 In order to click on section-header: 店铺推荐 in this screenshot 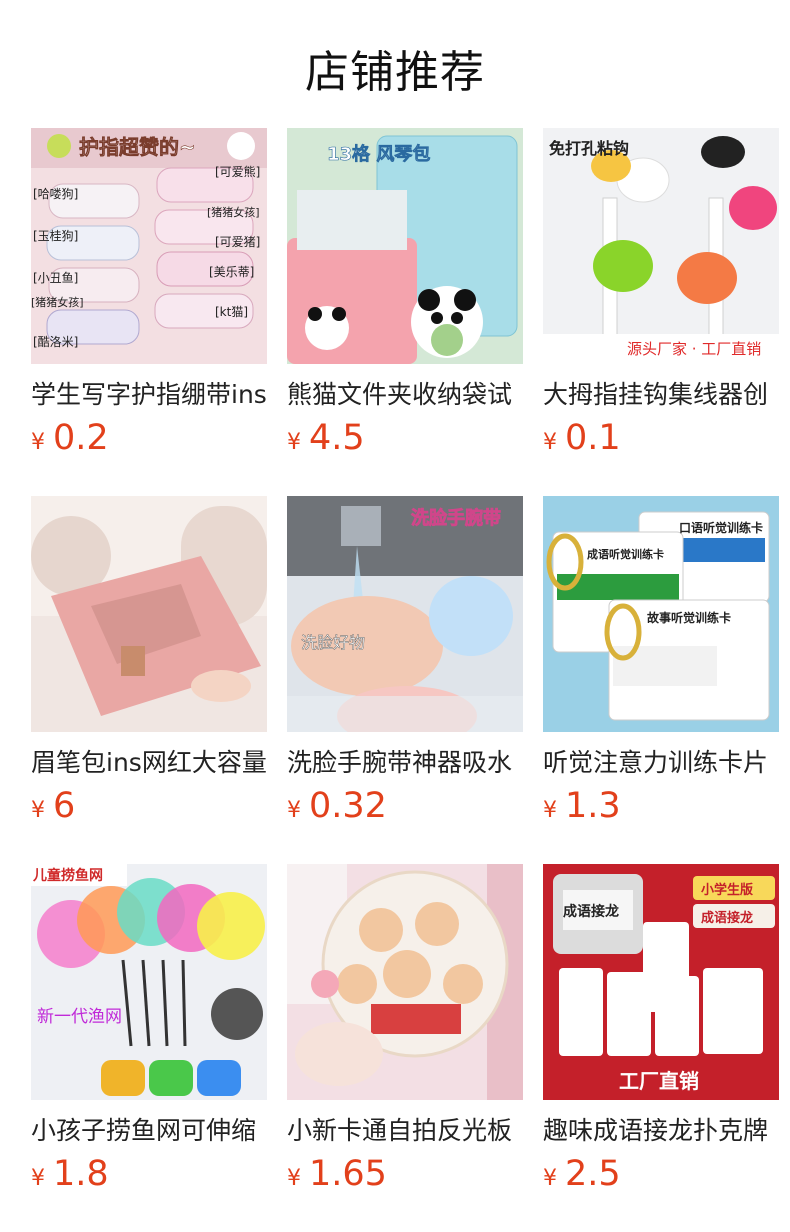, I will do `click(395, 64)`.